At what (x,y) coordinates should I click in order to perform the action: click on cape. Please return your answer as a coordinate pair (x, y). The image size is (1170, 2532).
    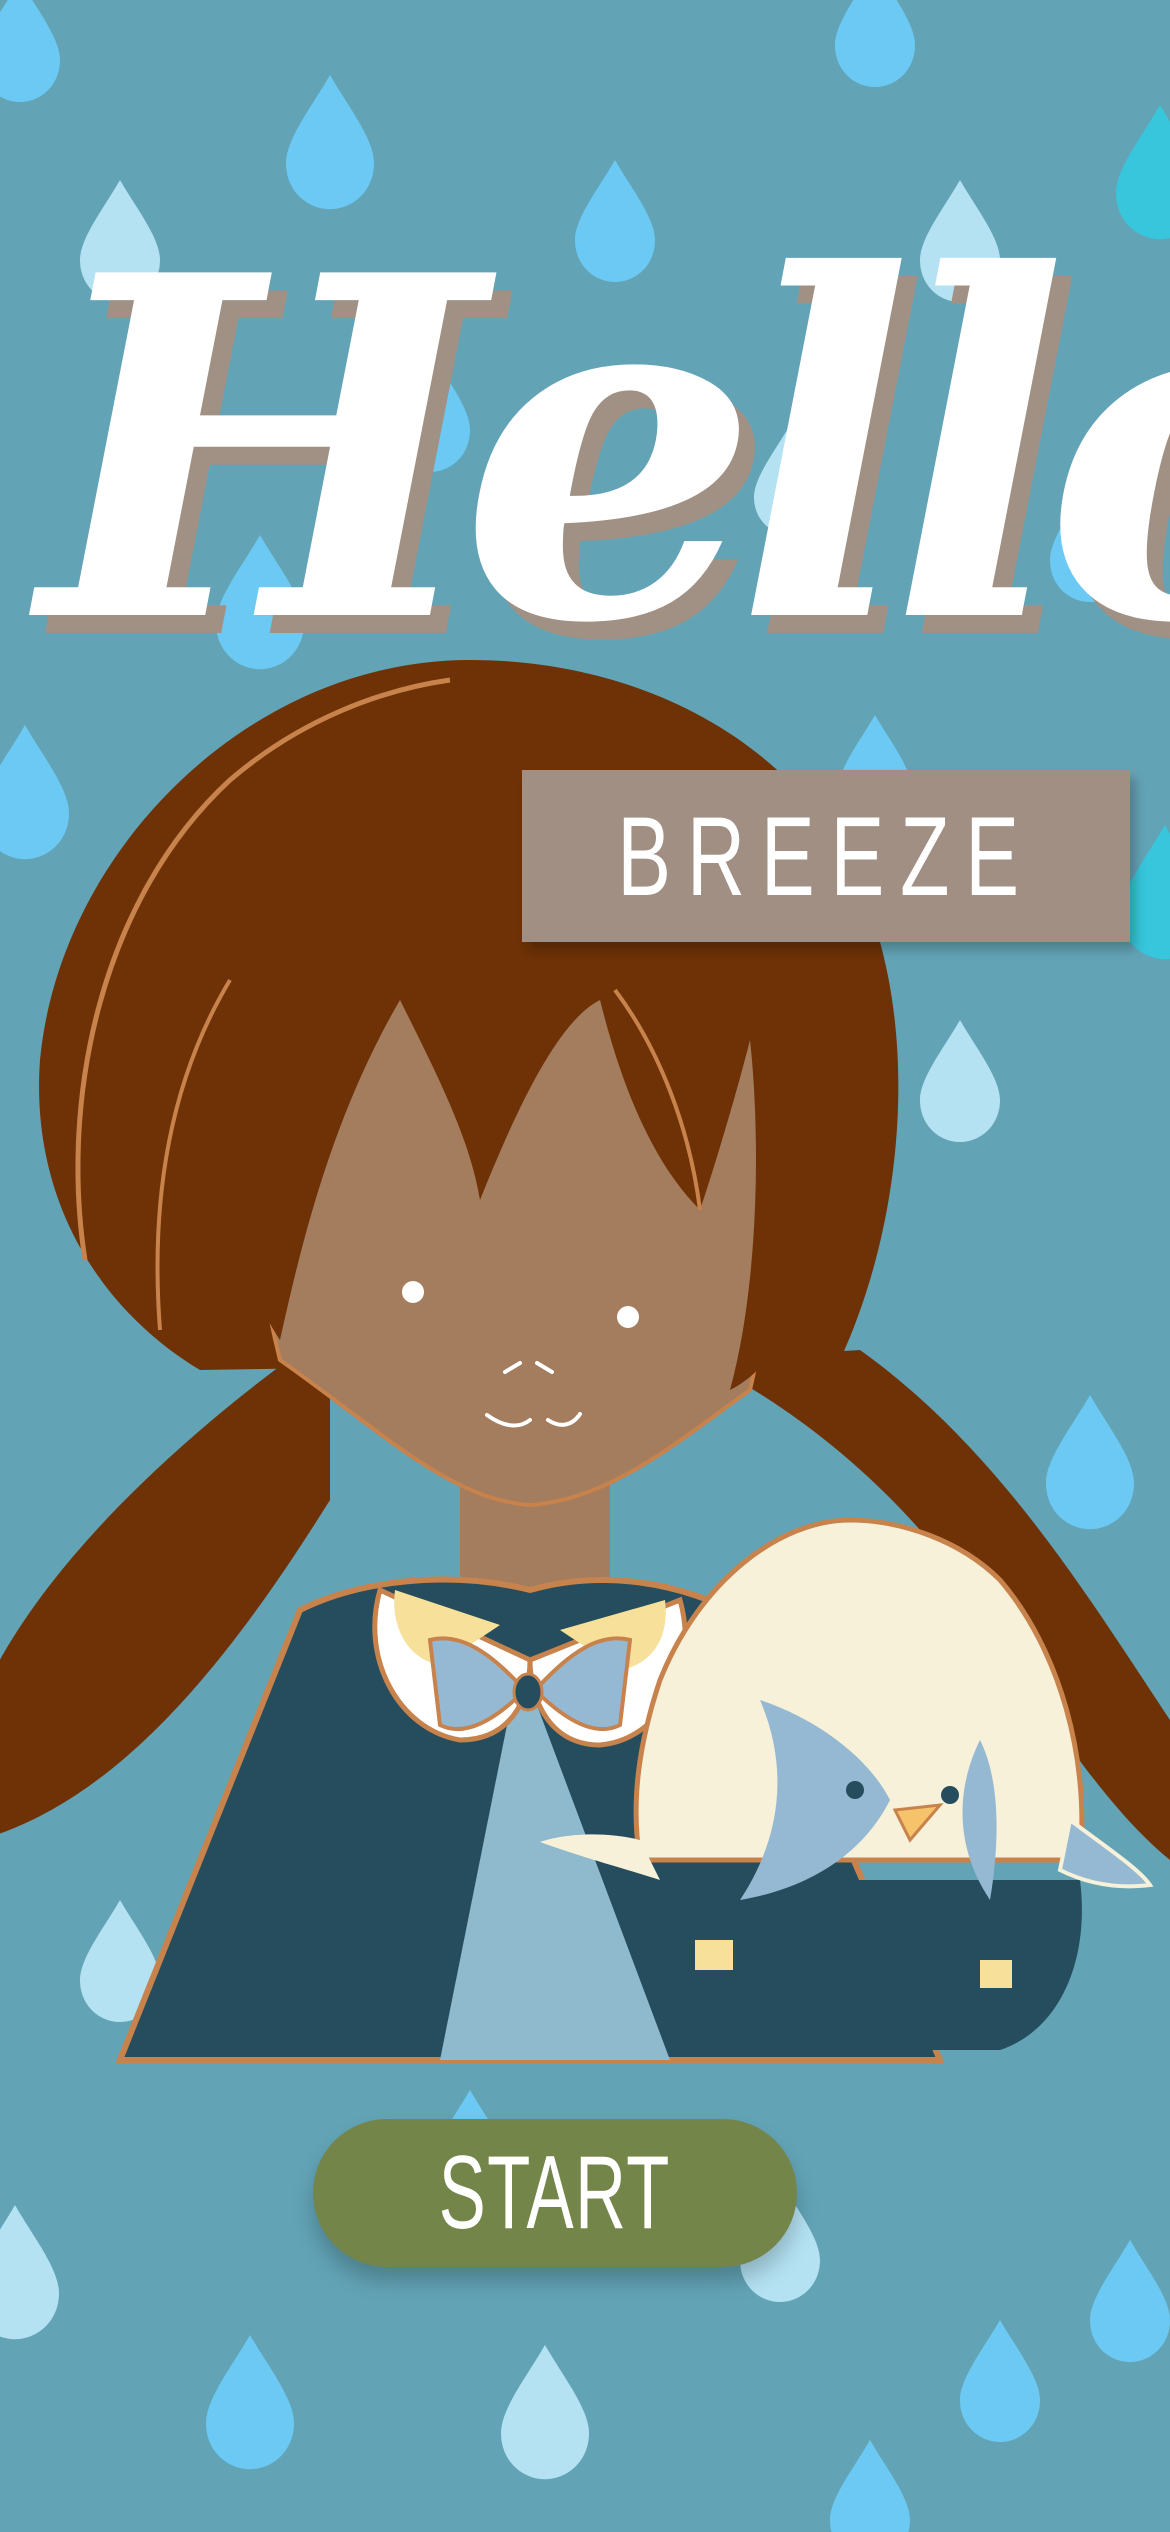
    Looking at the image, I should click on (530, 1819).